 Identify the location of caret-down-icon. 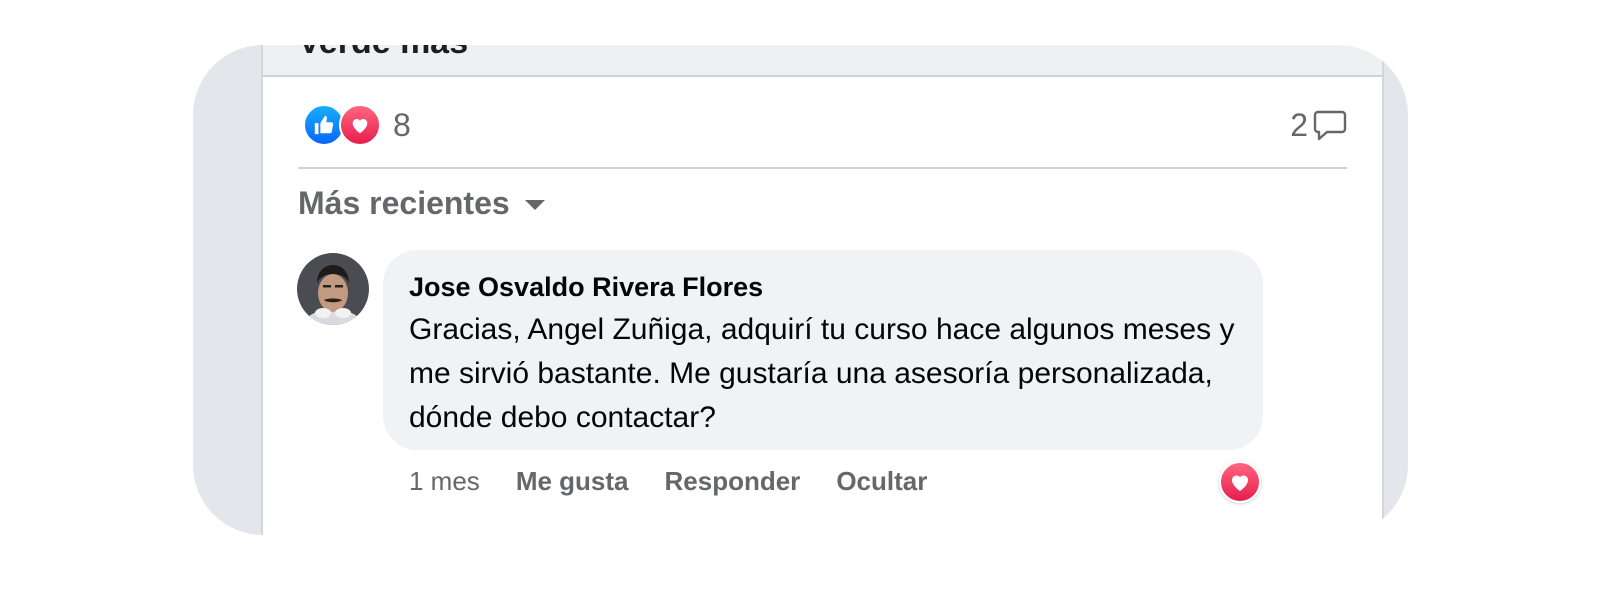
(534, 205).